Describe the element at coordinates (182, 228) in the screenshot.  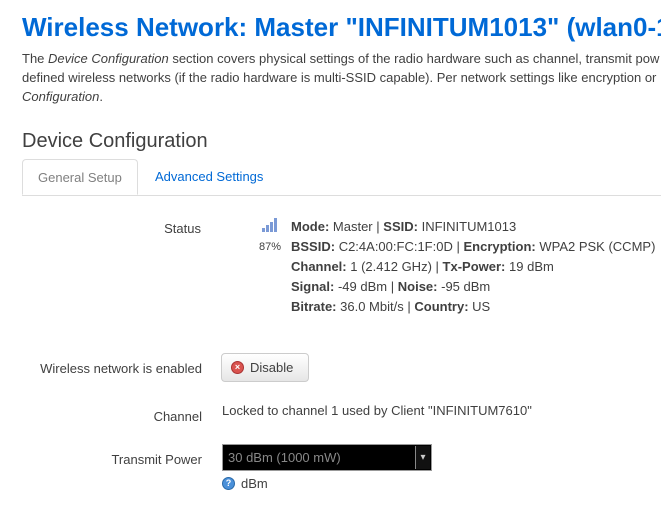
I see `status-label: Status` at that location.